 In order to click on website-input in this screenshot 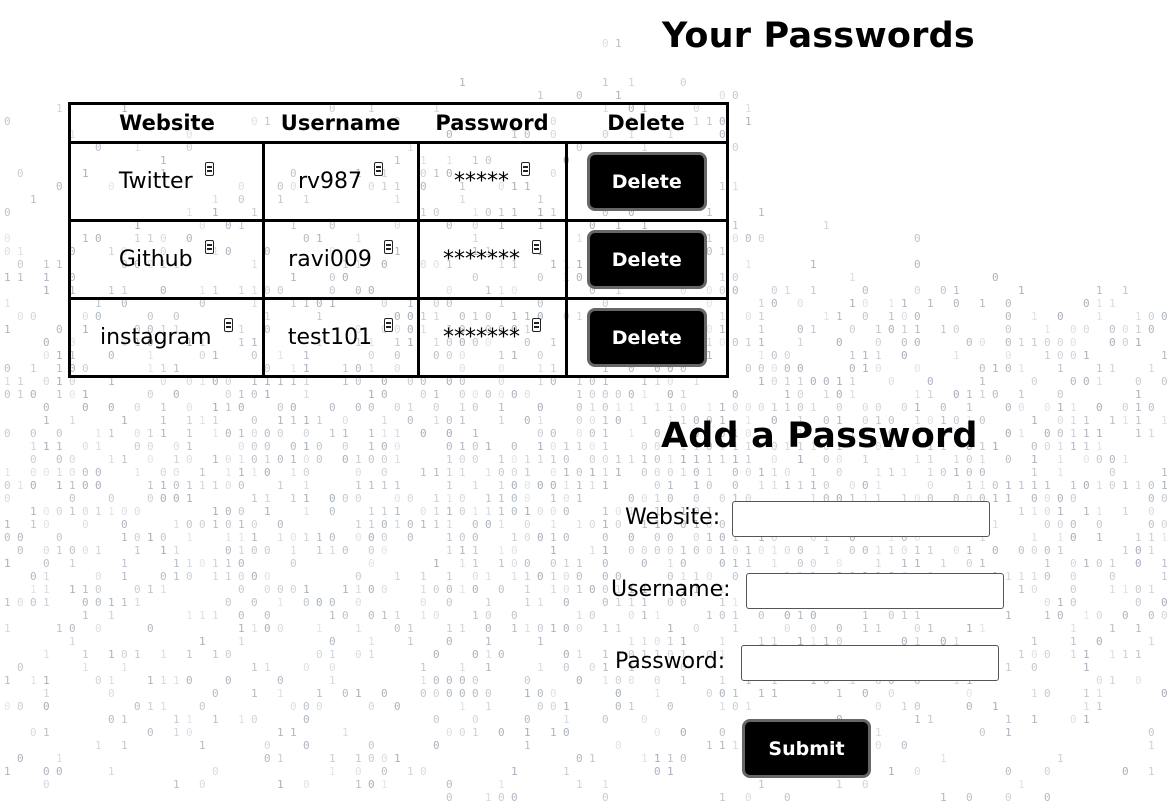, I will do `click(861, 519)`.